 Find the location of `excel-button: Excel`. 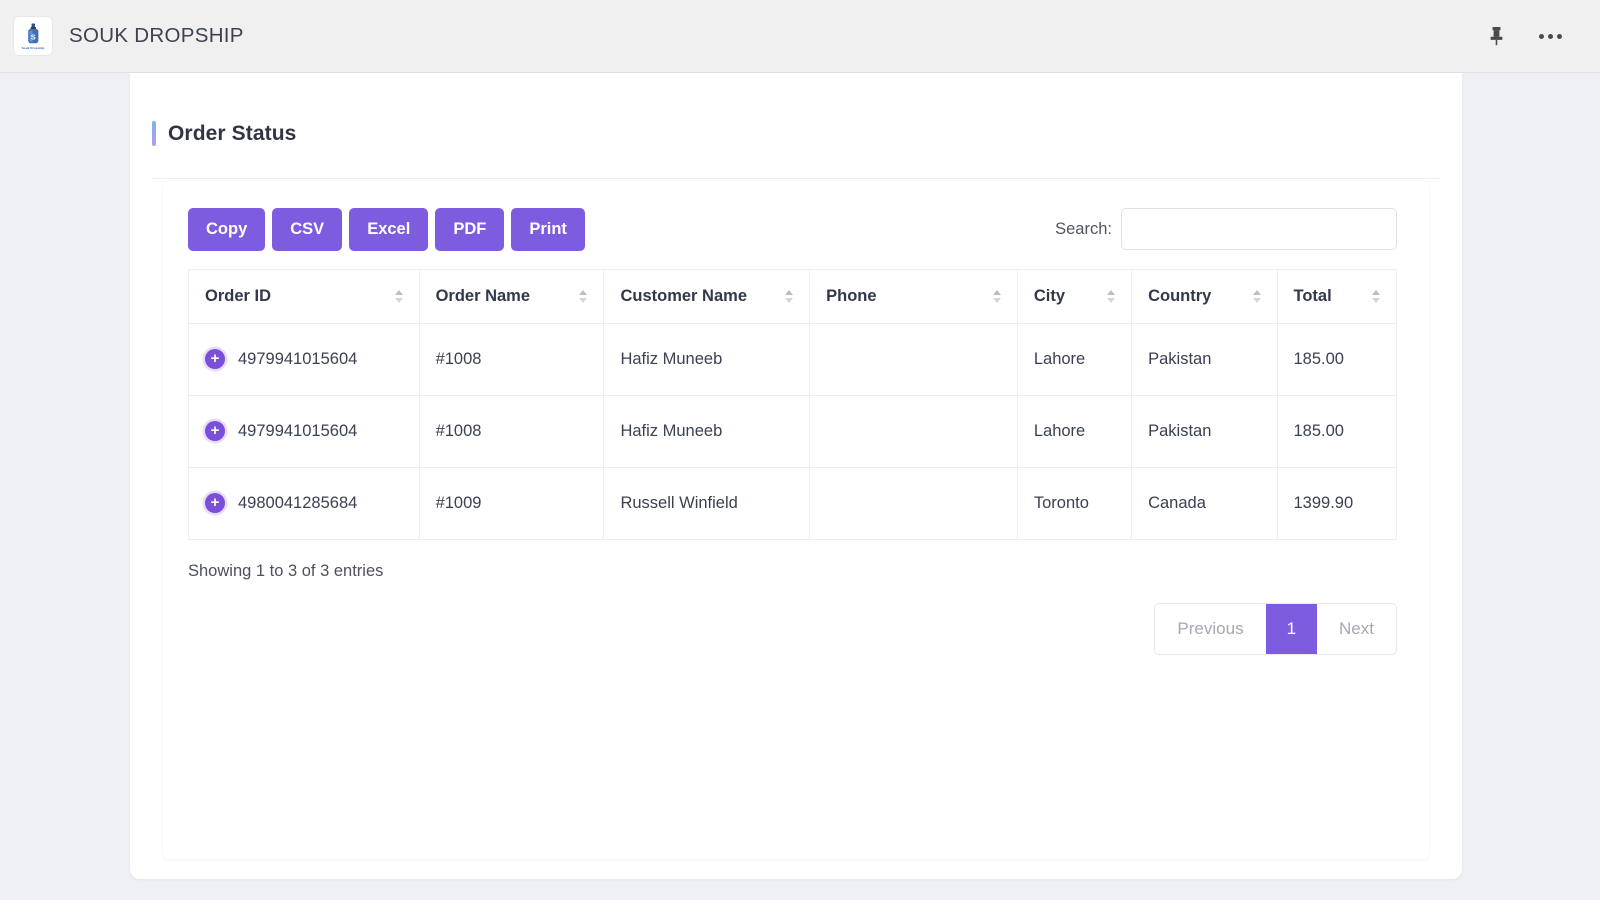

excel-button: Excel is located at coordinates (389, 229).